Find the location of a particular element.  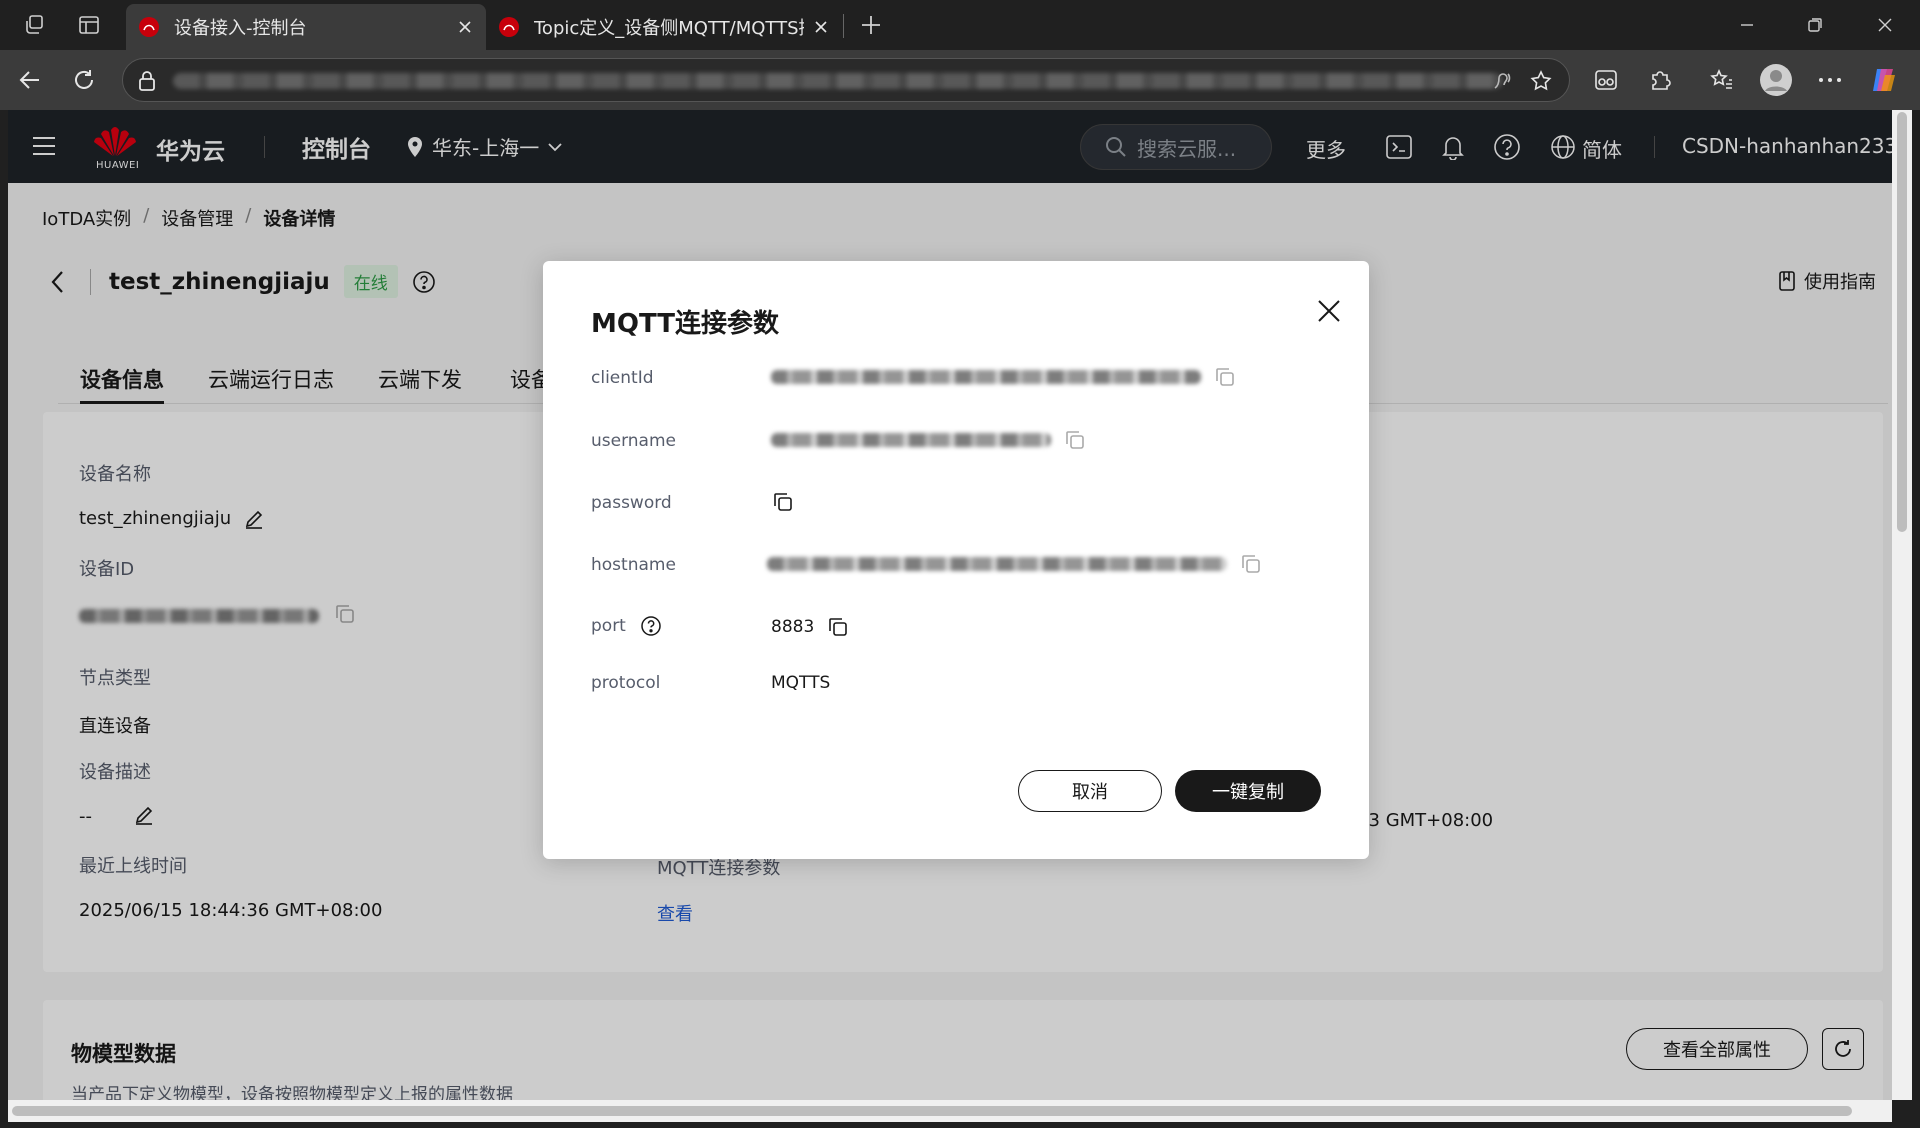

tab-topic-doc: Topic定义_设备侧MQTT/MQTTS接 is located at coordinates (664, 27).